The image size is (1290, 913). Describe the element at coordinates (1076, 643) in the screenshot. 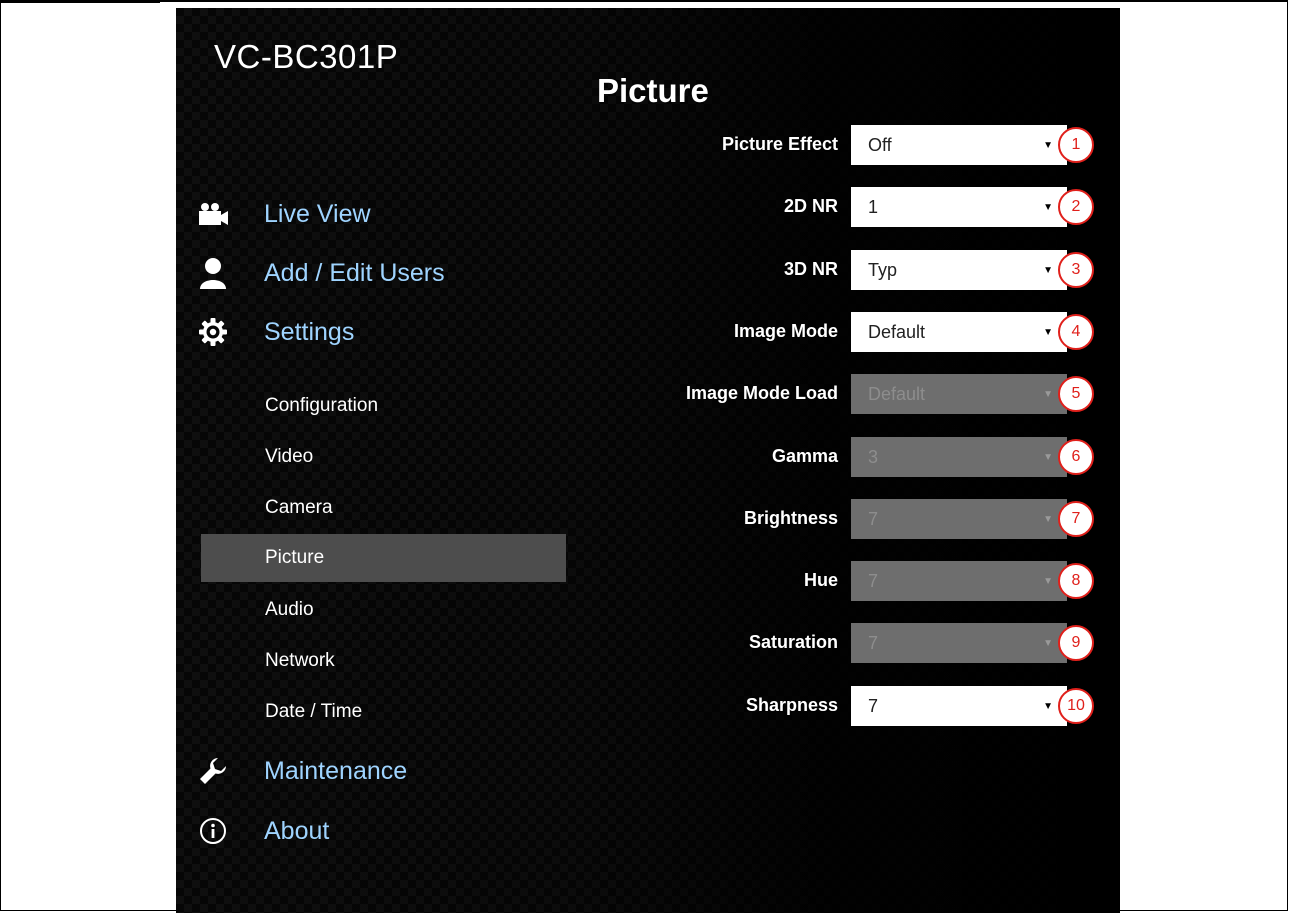

I see `numbered-marker: 9` at that location.